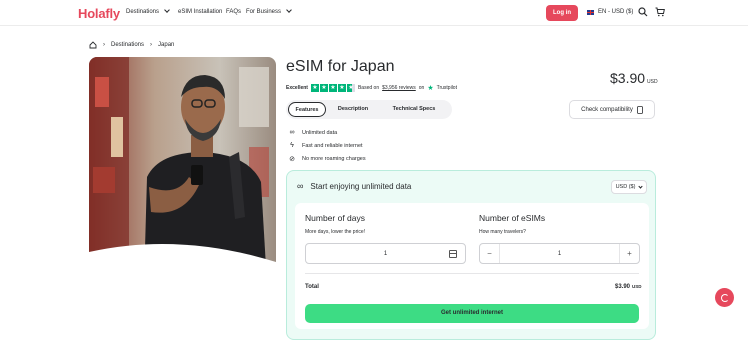 Image resolution: width=748 pixels, height=344 pixels. I want to click on reviews-prefix: Based on, so click(368, 88).